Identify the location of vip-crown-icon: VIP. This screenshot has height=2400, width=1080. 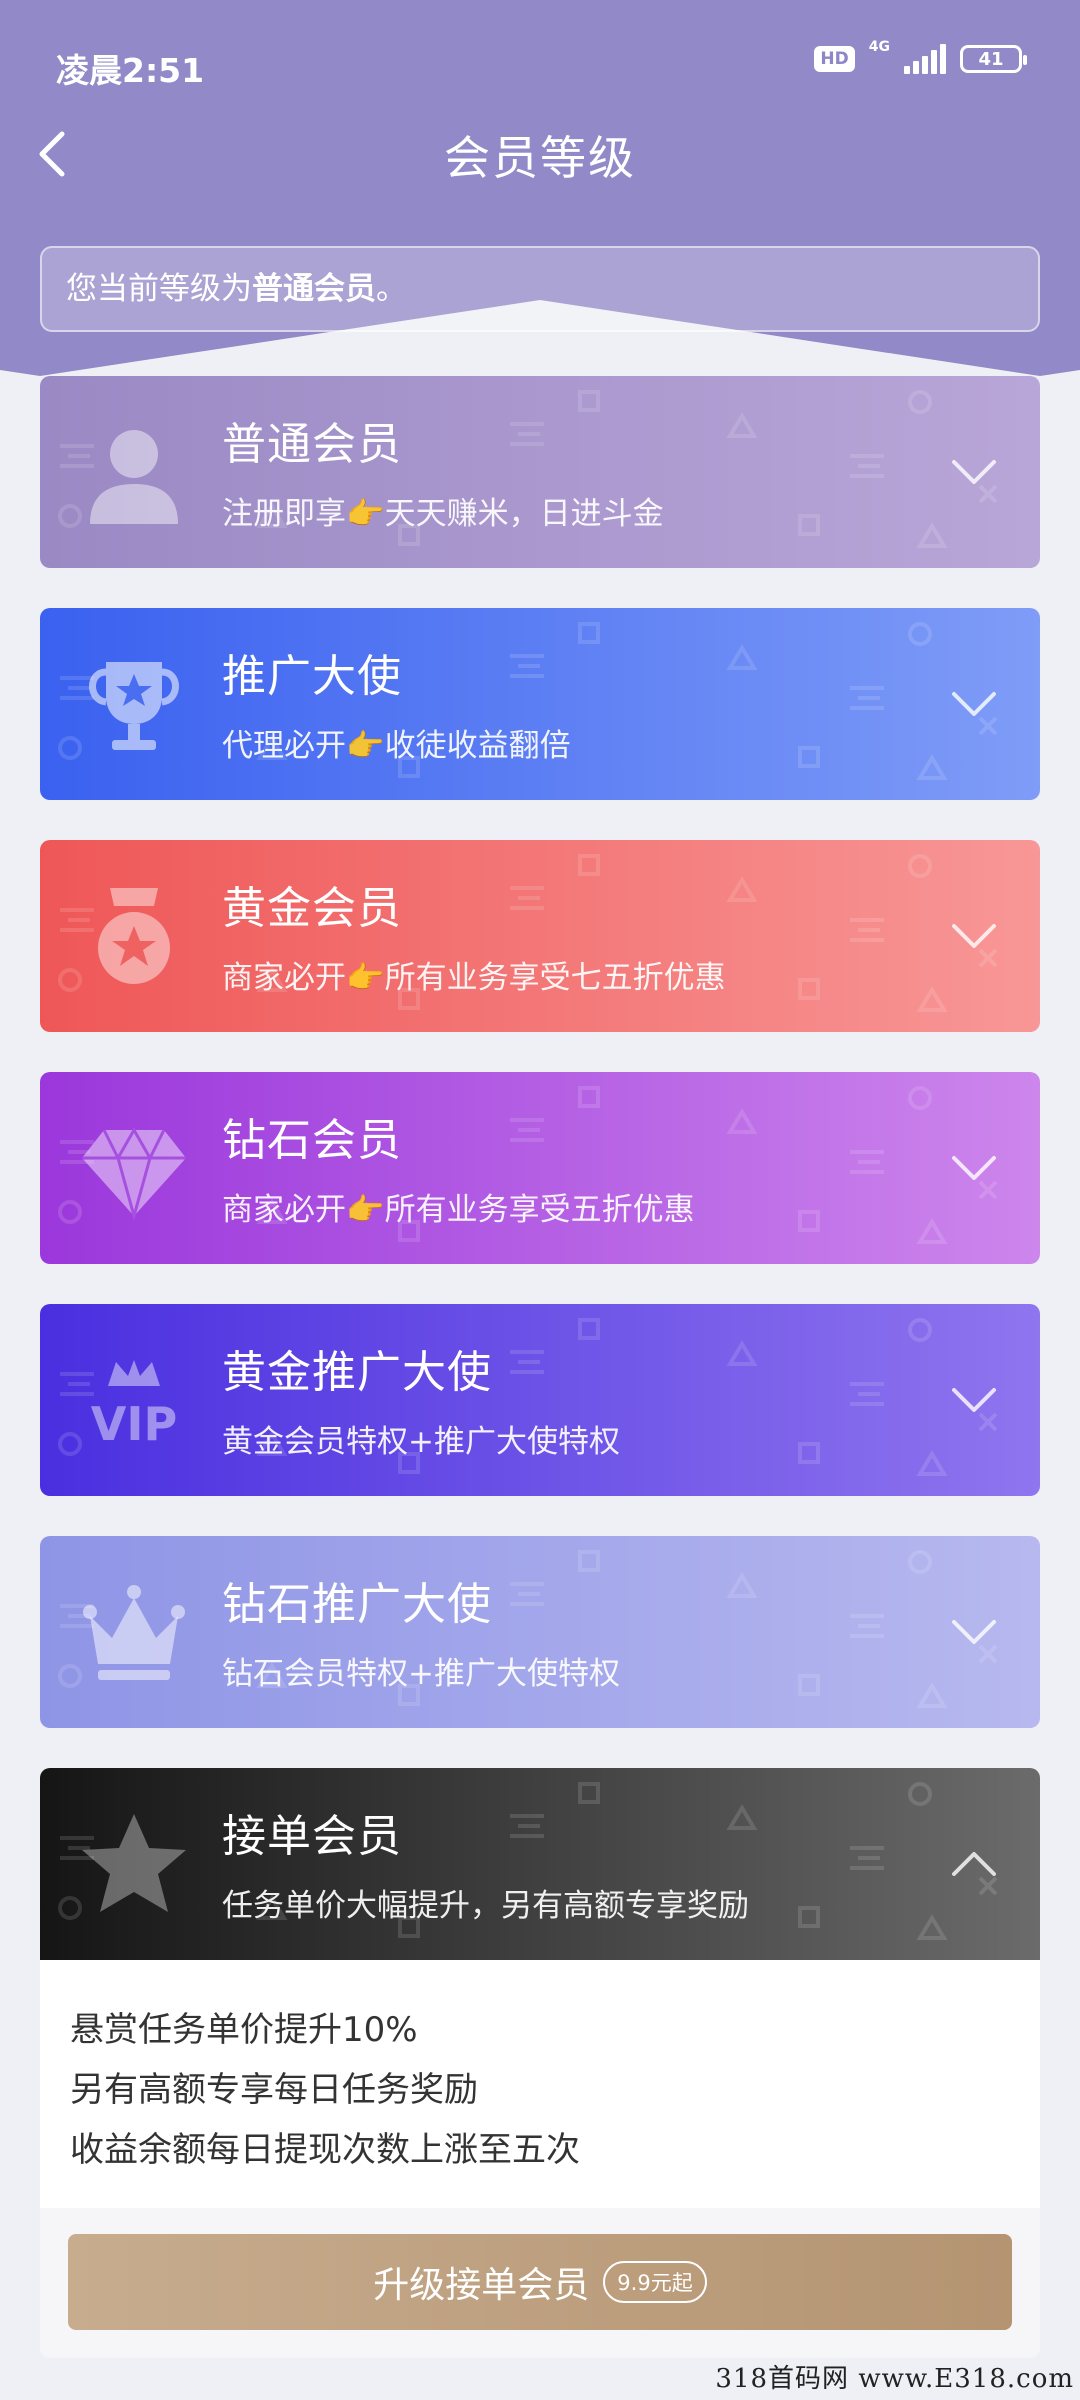
(134, 1405).